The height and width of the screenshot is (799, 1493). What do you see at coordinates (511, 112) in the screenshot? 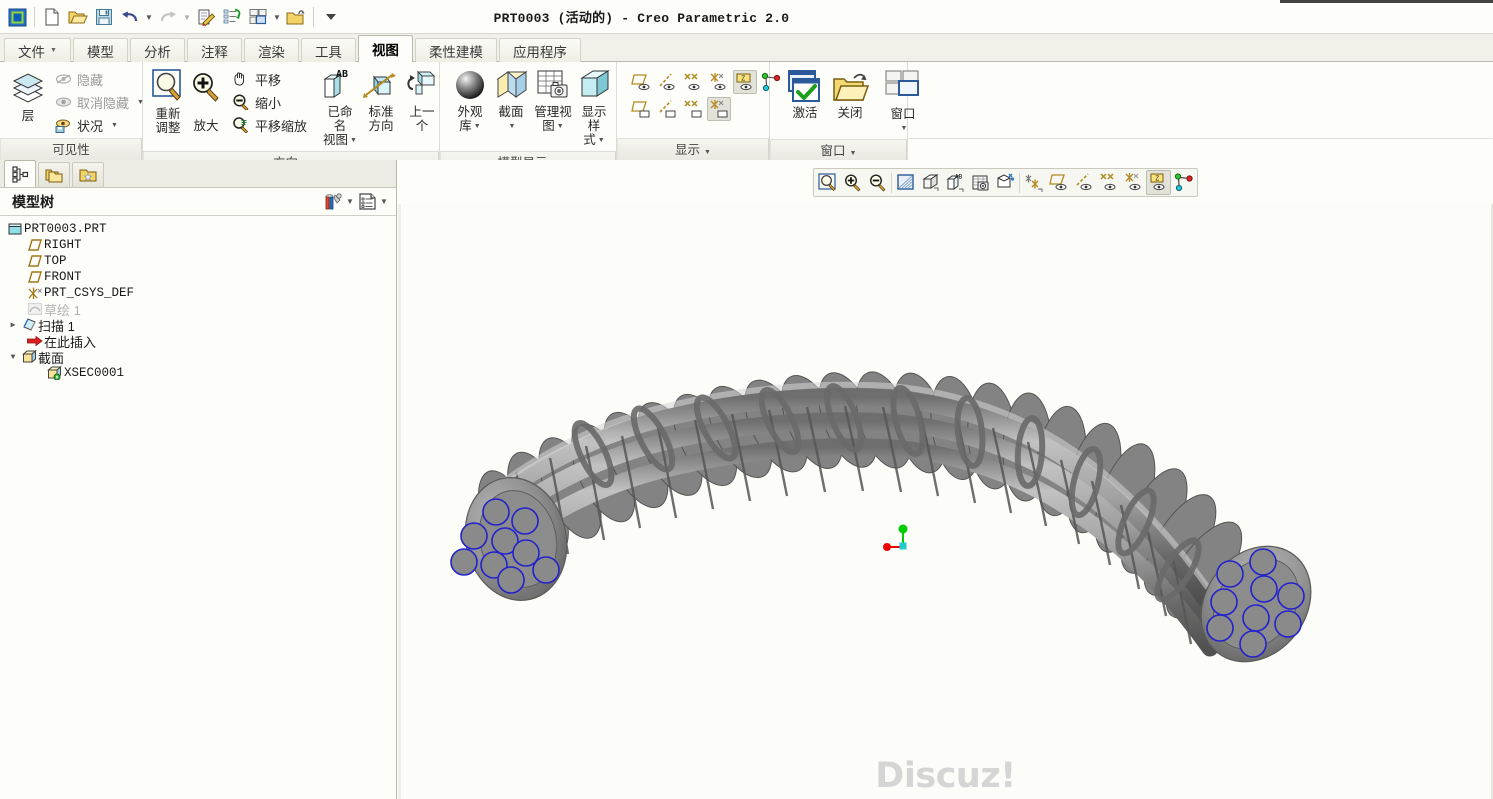
I see `section-label: 截面` at bounding box center [511, 112].